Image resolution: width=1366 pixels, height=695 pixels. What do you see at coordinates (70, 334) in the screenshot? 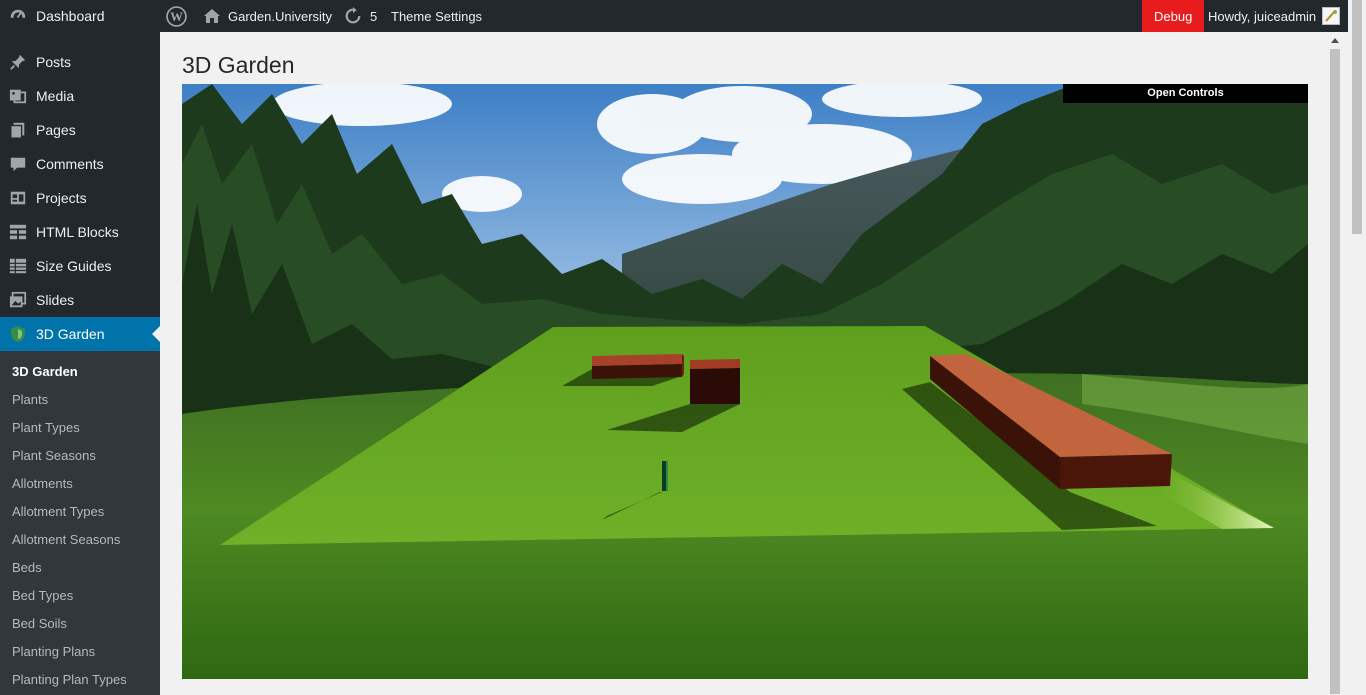
I see `sidebar-item-label: 3D Garden` at bounding box center [70, 334].